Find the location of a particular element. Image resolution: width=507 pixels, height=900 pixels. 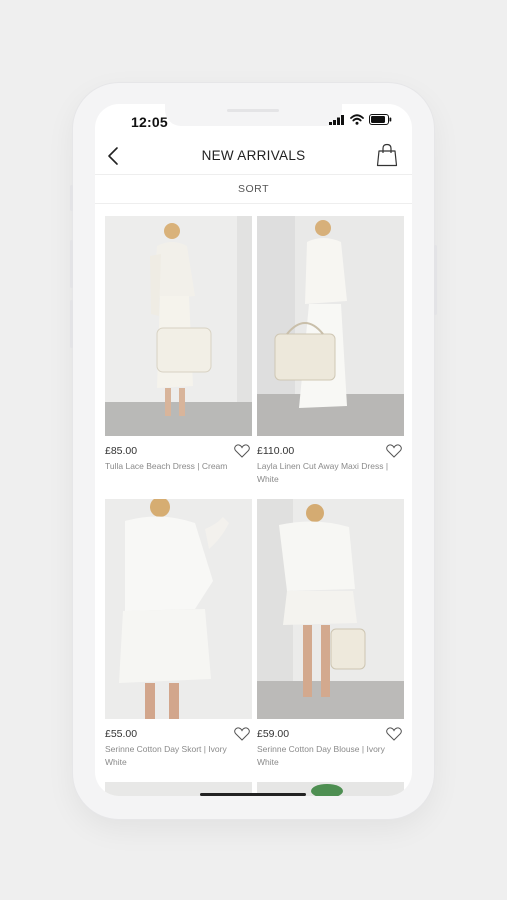

signal-icon is located at coordinates (336, 119).